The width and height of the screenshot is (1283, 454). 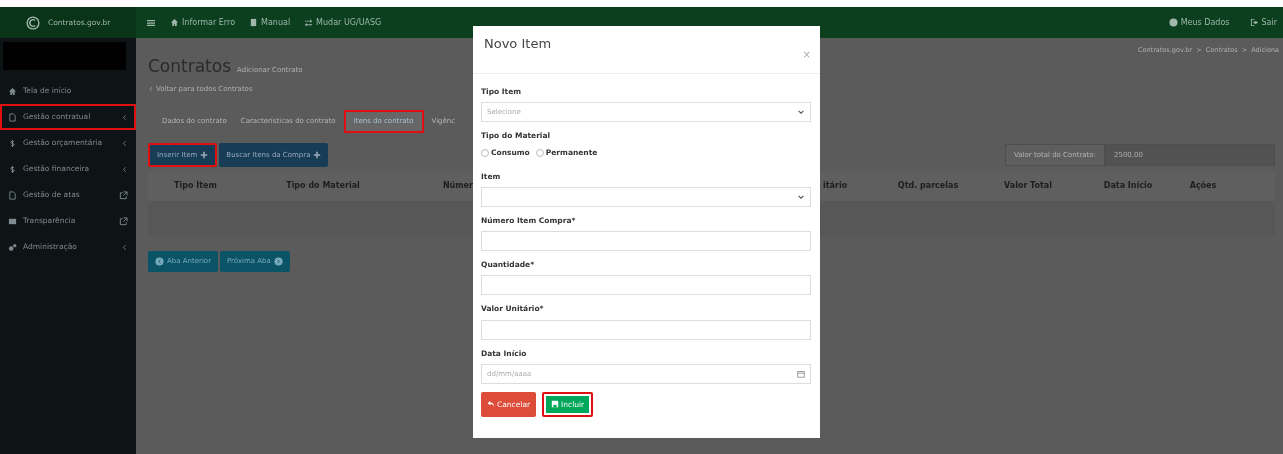 I want to click on nav-link: Mudar UG/UASG, so click(x=343, y=22).